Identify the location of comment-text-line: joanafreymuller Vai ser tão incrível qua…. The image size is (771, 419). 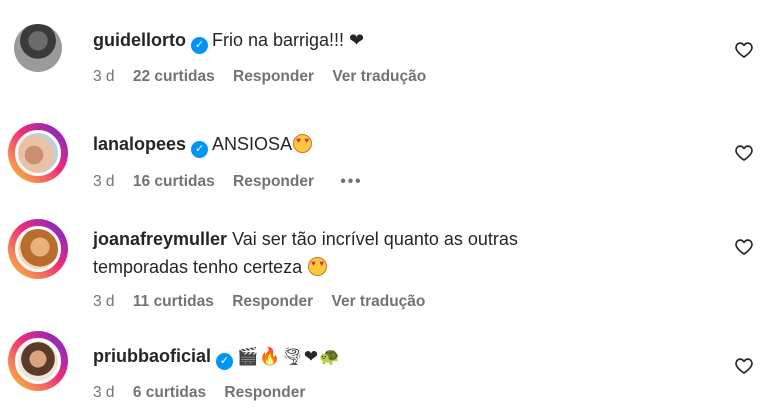
(305, 239).